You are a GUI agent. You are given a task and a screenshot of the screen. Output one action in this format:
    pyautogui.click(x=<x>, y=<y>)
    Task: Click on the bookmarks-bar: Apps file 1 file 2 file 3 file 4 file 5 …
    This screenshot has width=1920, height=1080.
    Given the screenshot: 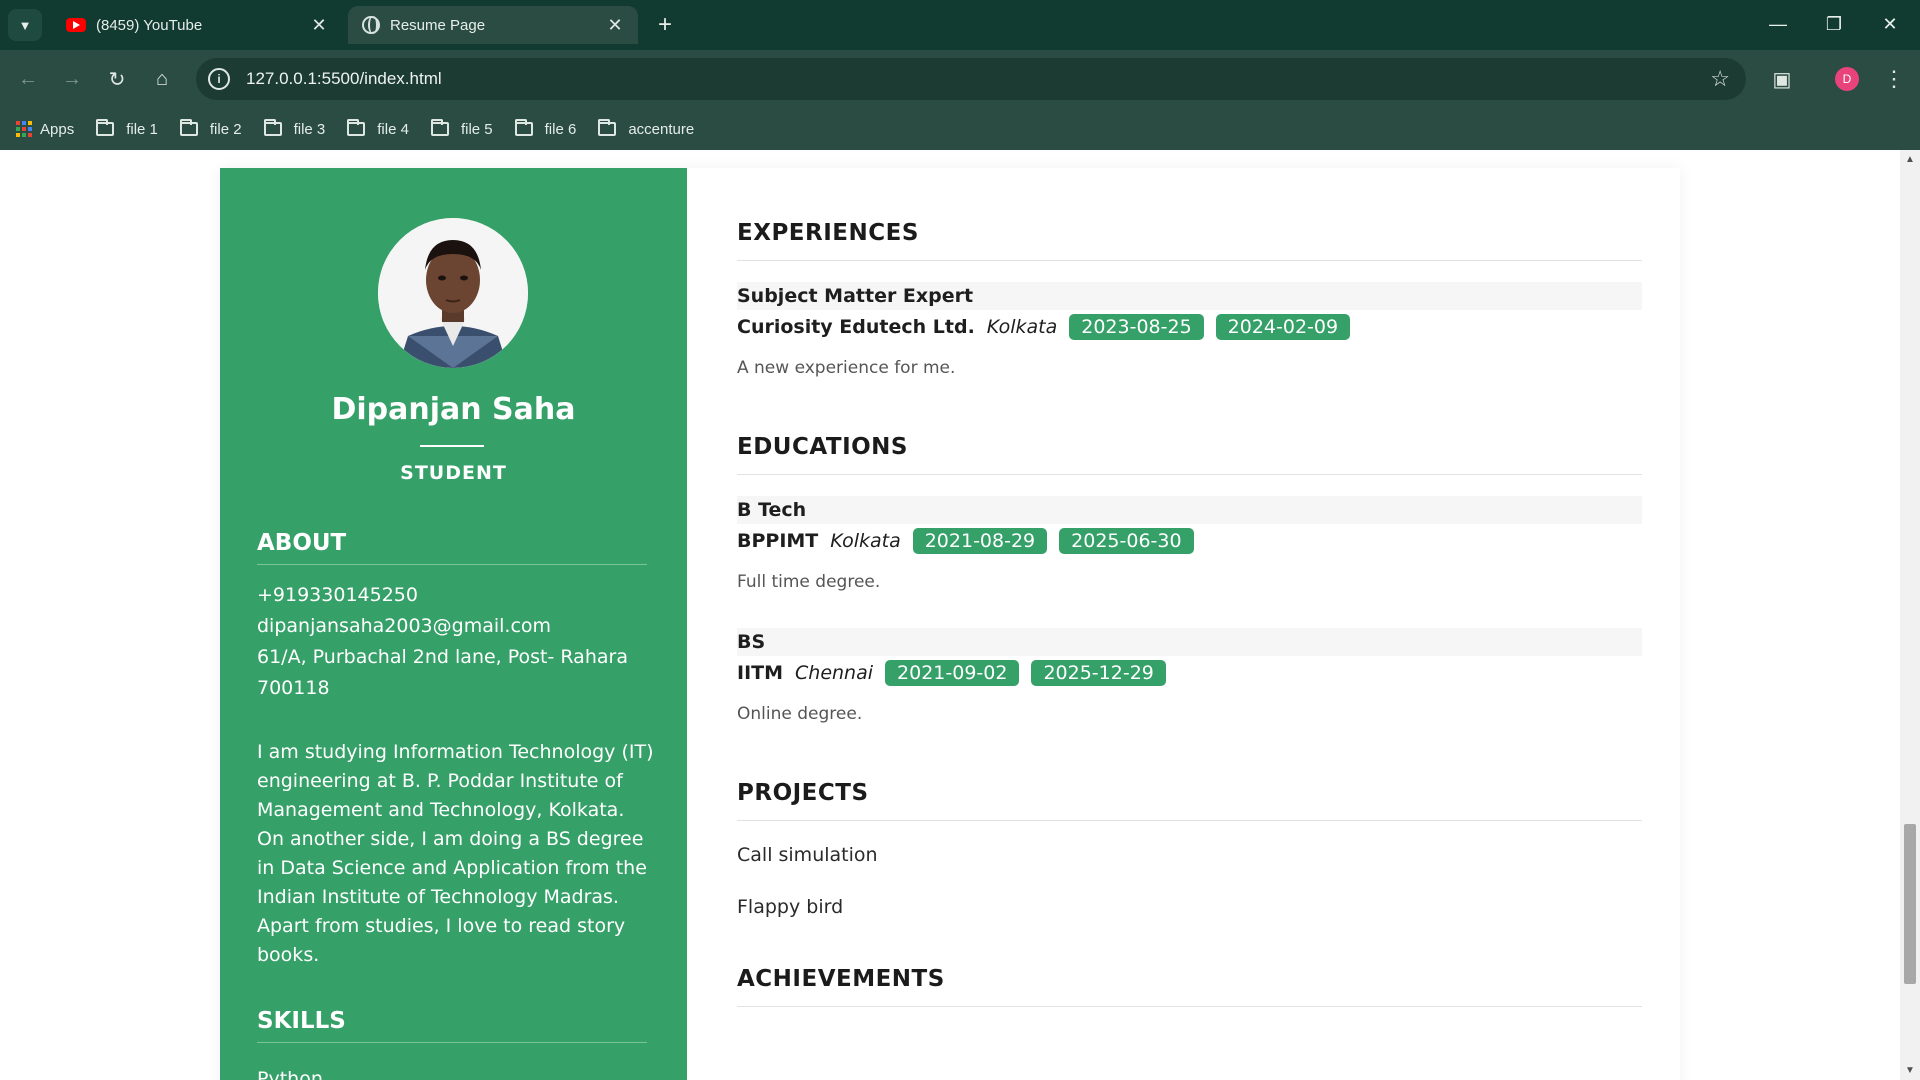 What is the action you would take?
    pyautogui.click(x=960, y=129)
    